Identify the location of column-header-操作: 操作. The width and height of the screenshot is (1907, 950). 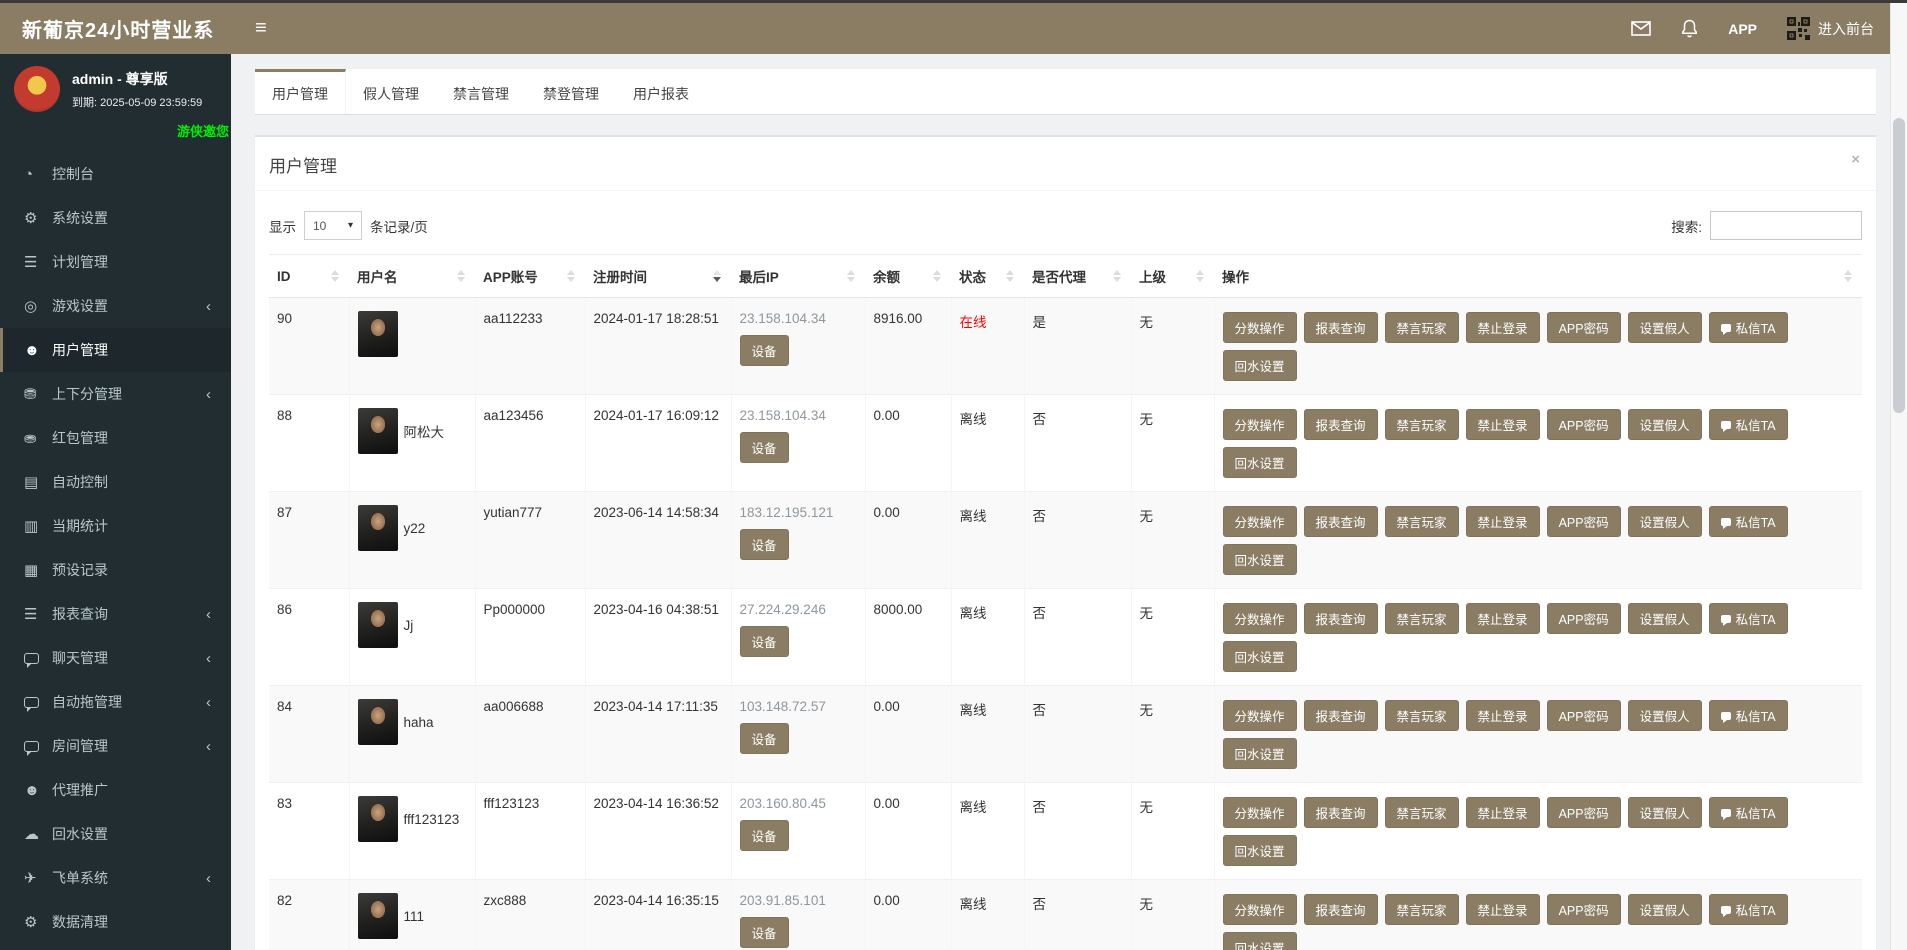
(1538, 276).